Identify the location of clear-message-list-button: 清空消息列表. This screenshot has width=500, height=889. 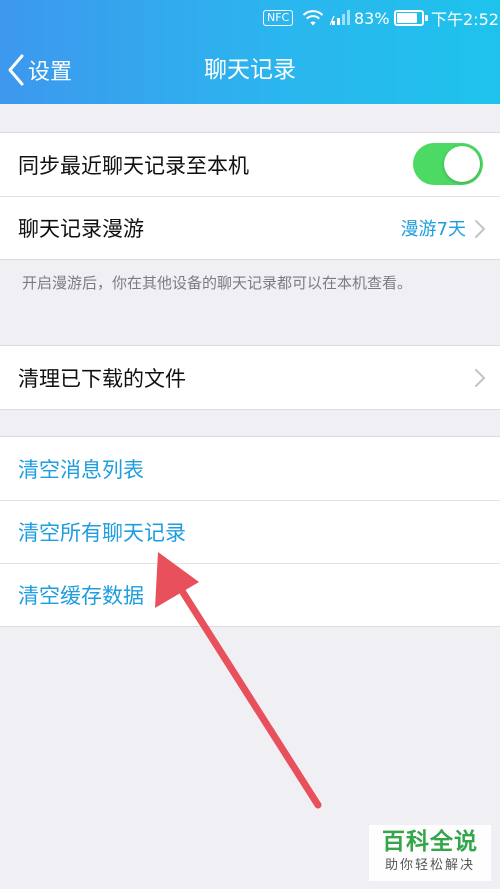
(250, 468).